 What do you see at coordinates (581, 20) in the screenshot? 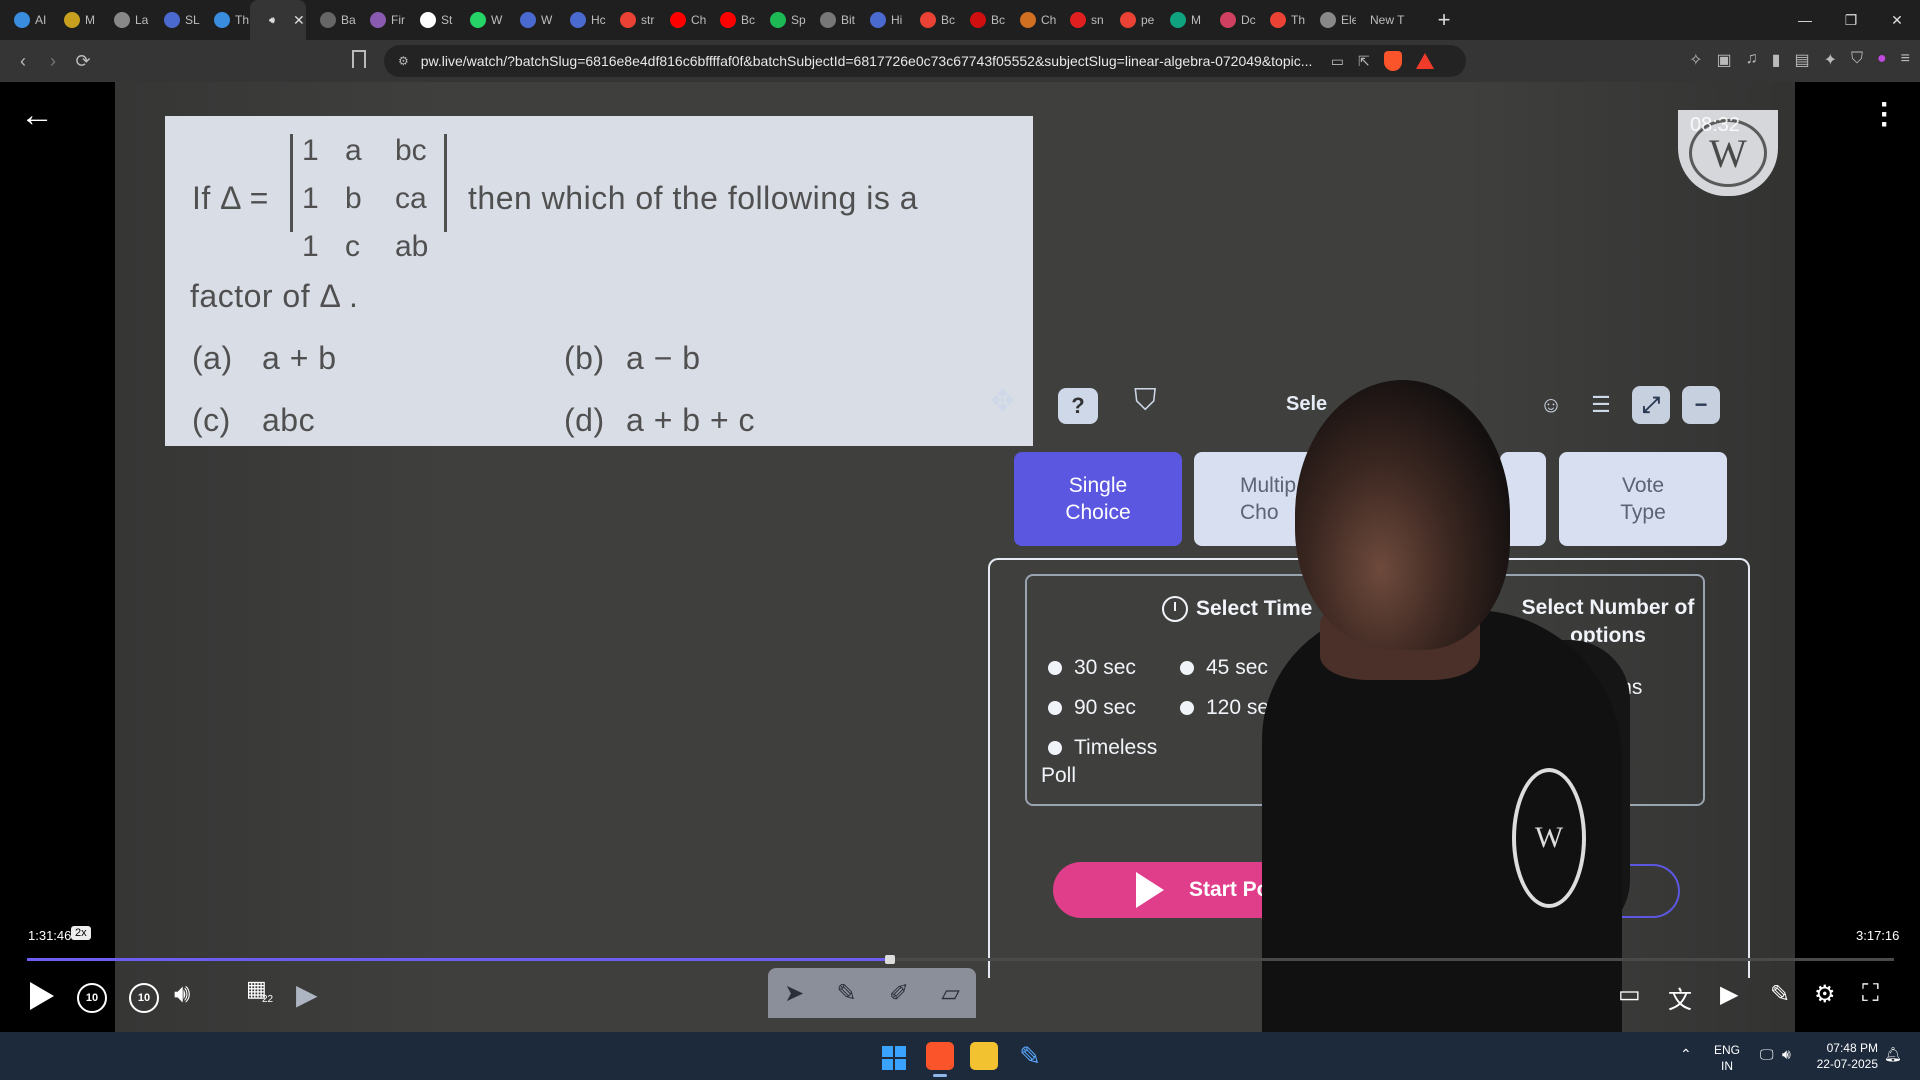
I see `browser-tab: Hc` at bounding box center [581, 20].